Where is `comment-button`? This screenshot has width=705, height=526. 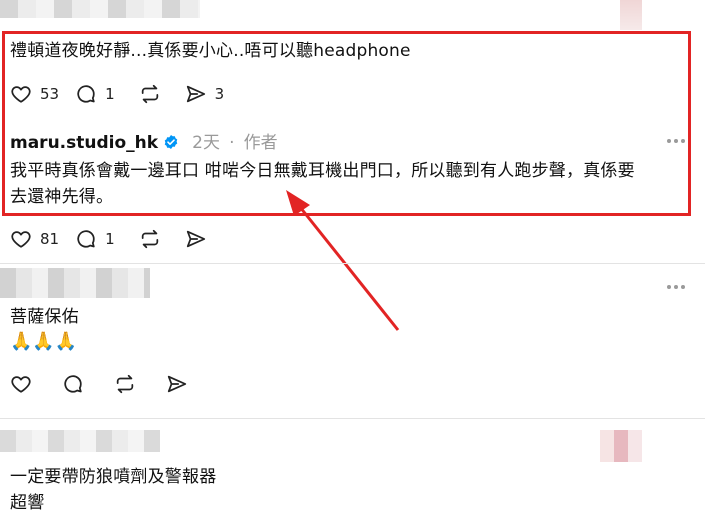
comment-button is located at coordinates (73, 384).